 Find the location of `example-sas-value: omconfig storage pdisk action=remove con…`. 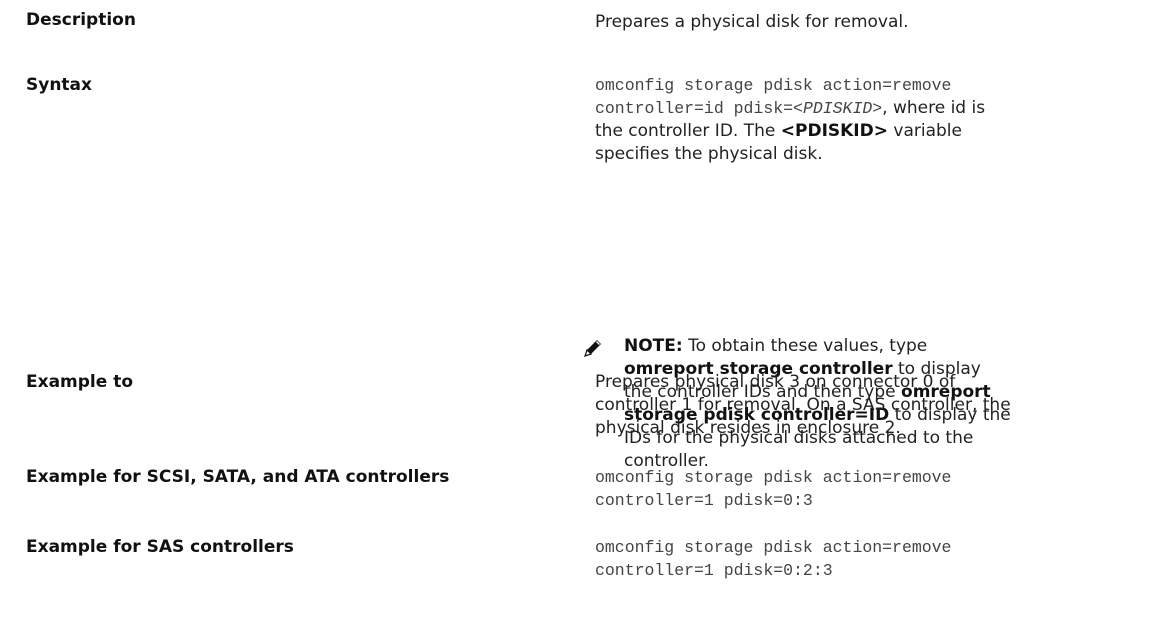

example-sas-value: omconfig storage pdisk action=remove con… is located at coordinates (805, 559).